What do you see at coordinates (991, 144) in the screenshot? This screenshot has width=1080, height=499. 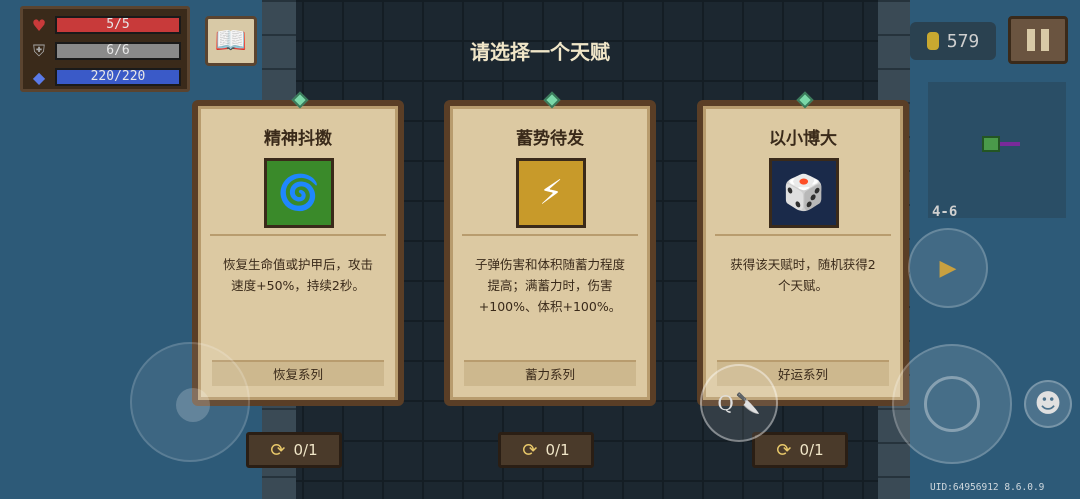 I see `minimap-current-room` at bounding box center [991, 144].